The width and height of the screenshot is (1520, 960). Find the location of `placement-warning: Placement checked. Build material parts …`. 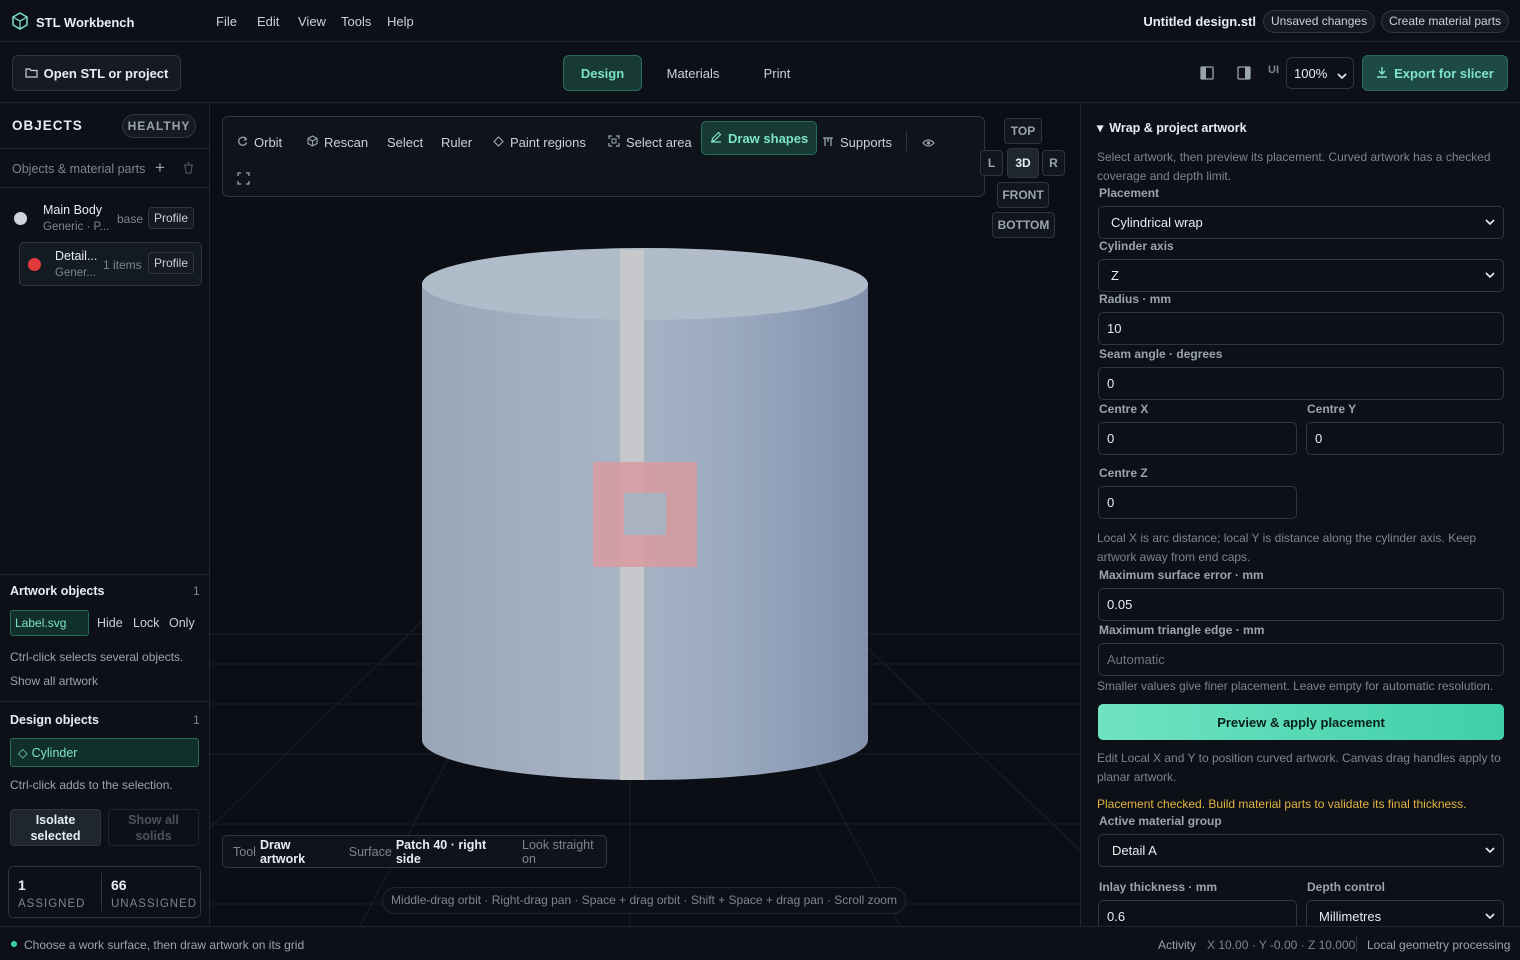

placement-warning: Placement checked. Build material parts … is located at coordinates (1282, 804).